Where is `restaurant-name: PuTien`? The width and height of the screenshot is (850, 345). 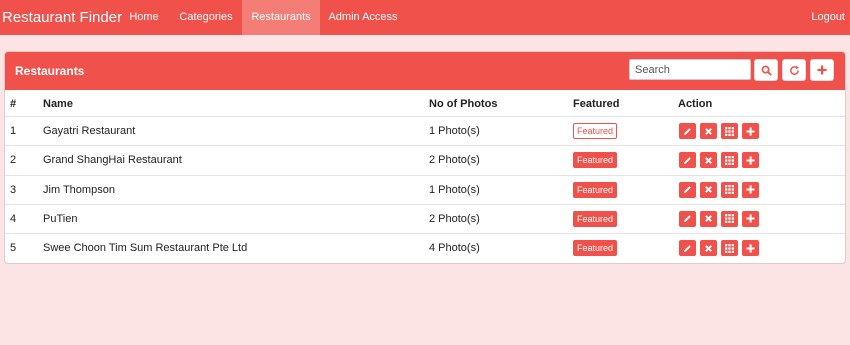 restaurant-name: PuTien is located at coordinates (60, 218).